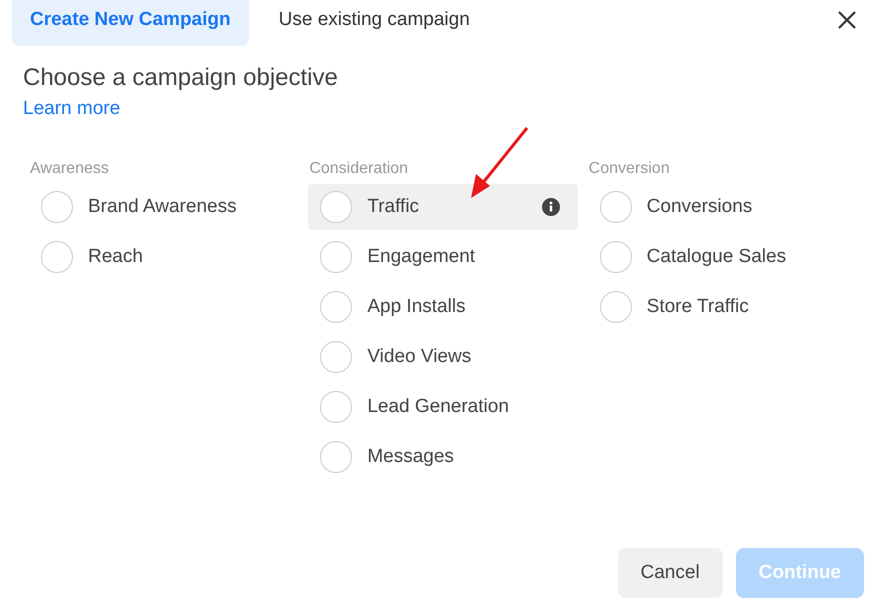 This screenshot has height=600, width=887. I want to click on option-label: Brand Awareness, so click(163, 207).